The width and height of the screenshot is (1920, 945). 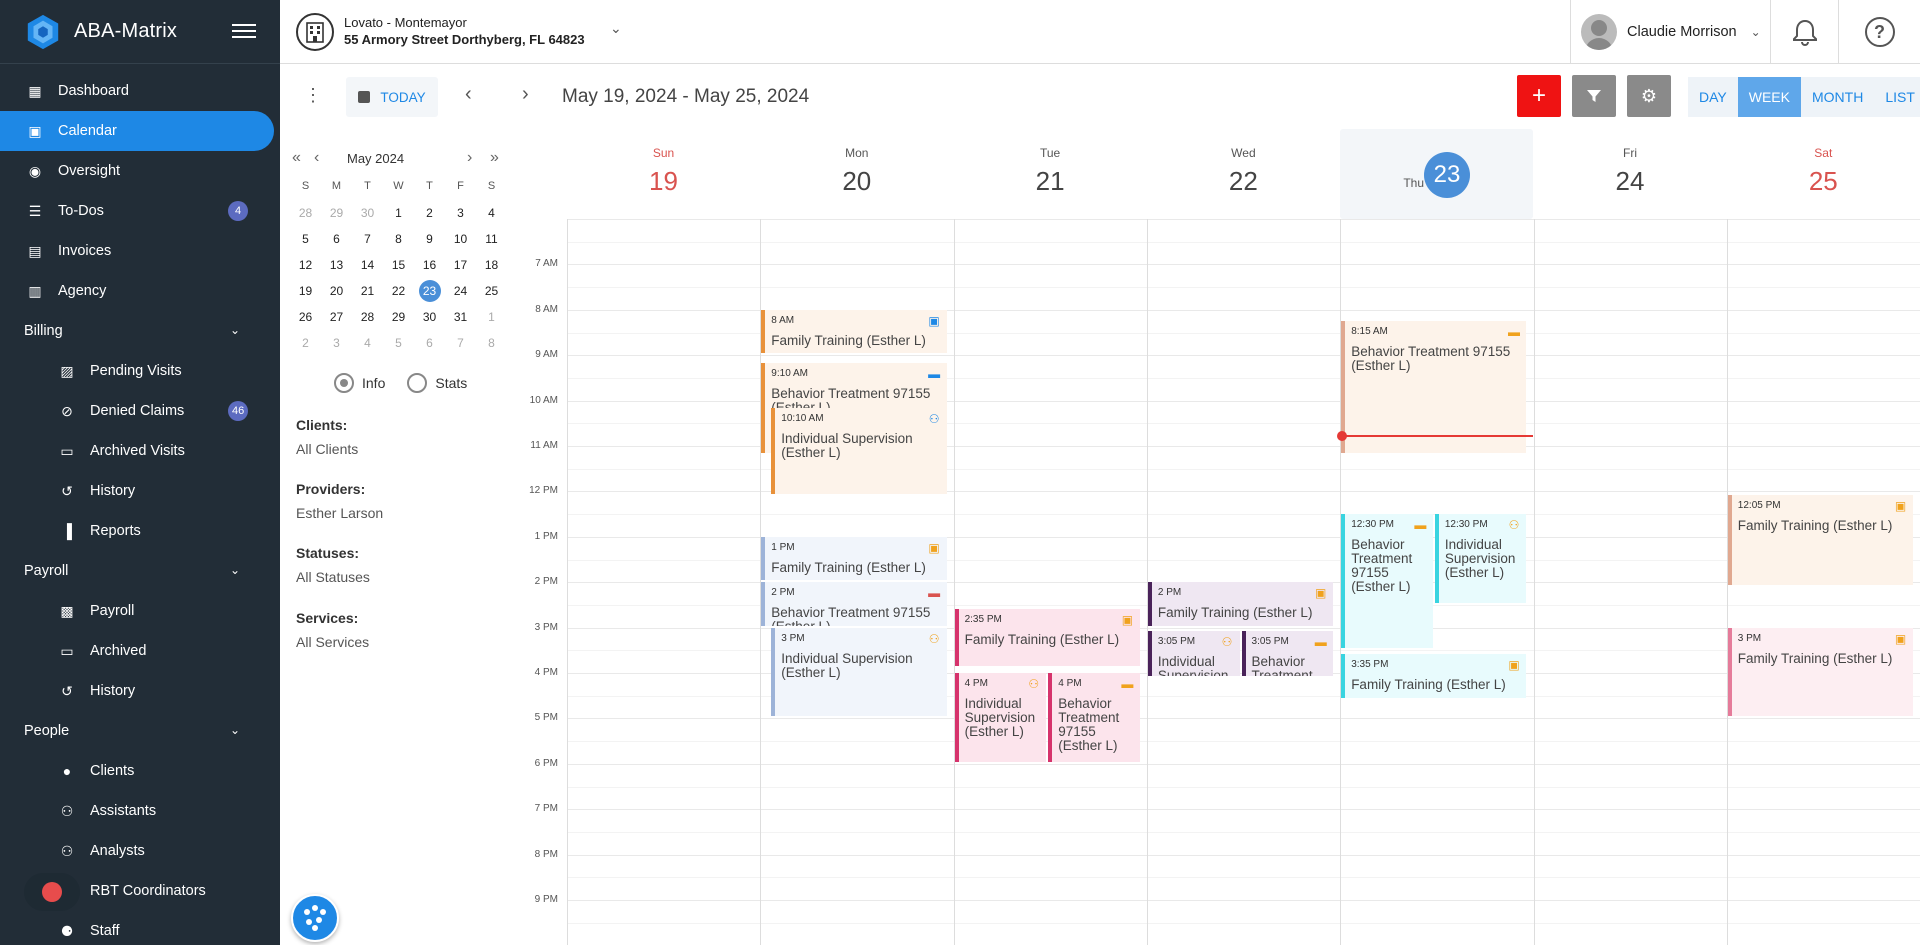 What do you see at coordinates (417, 383) in the screenshot?
I see `radio-stats` at bounding box center [417, 383].